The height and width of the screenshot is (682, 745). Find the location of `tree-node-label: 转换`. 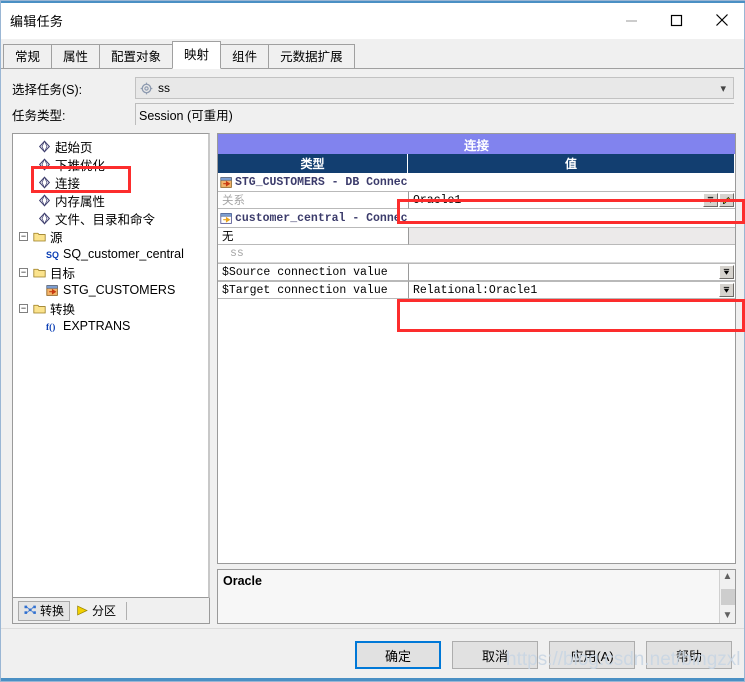

tree-node-label: 转换 is located at coordinates (63, 309).